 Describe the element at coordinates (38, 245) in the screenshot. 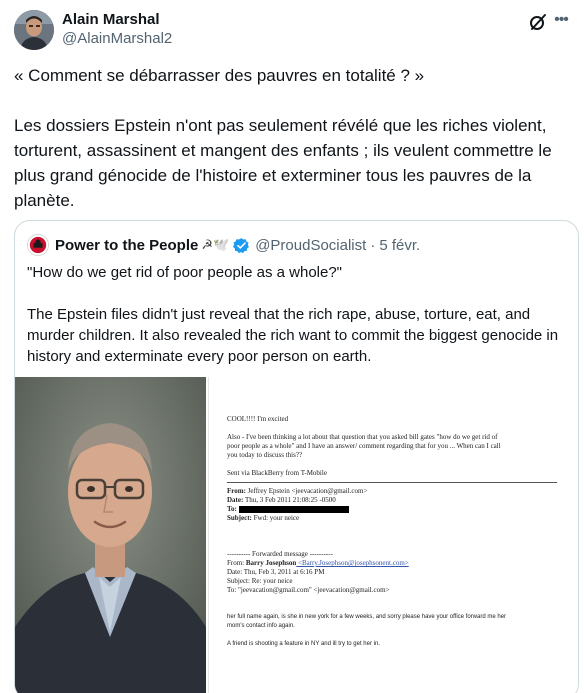

I see `quoted-author-avatar` at that location.